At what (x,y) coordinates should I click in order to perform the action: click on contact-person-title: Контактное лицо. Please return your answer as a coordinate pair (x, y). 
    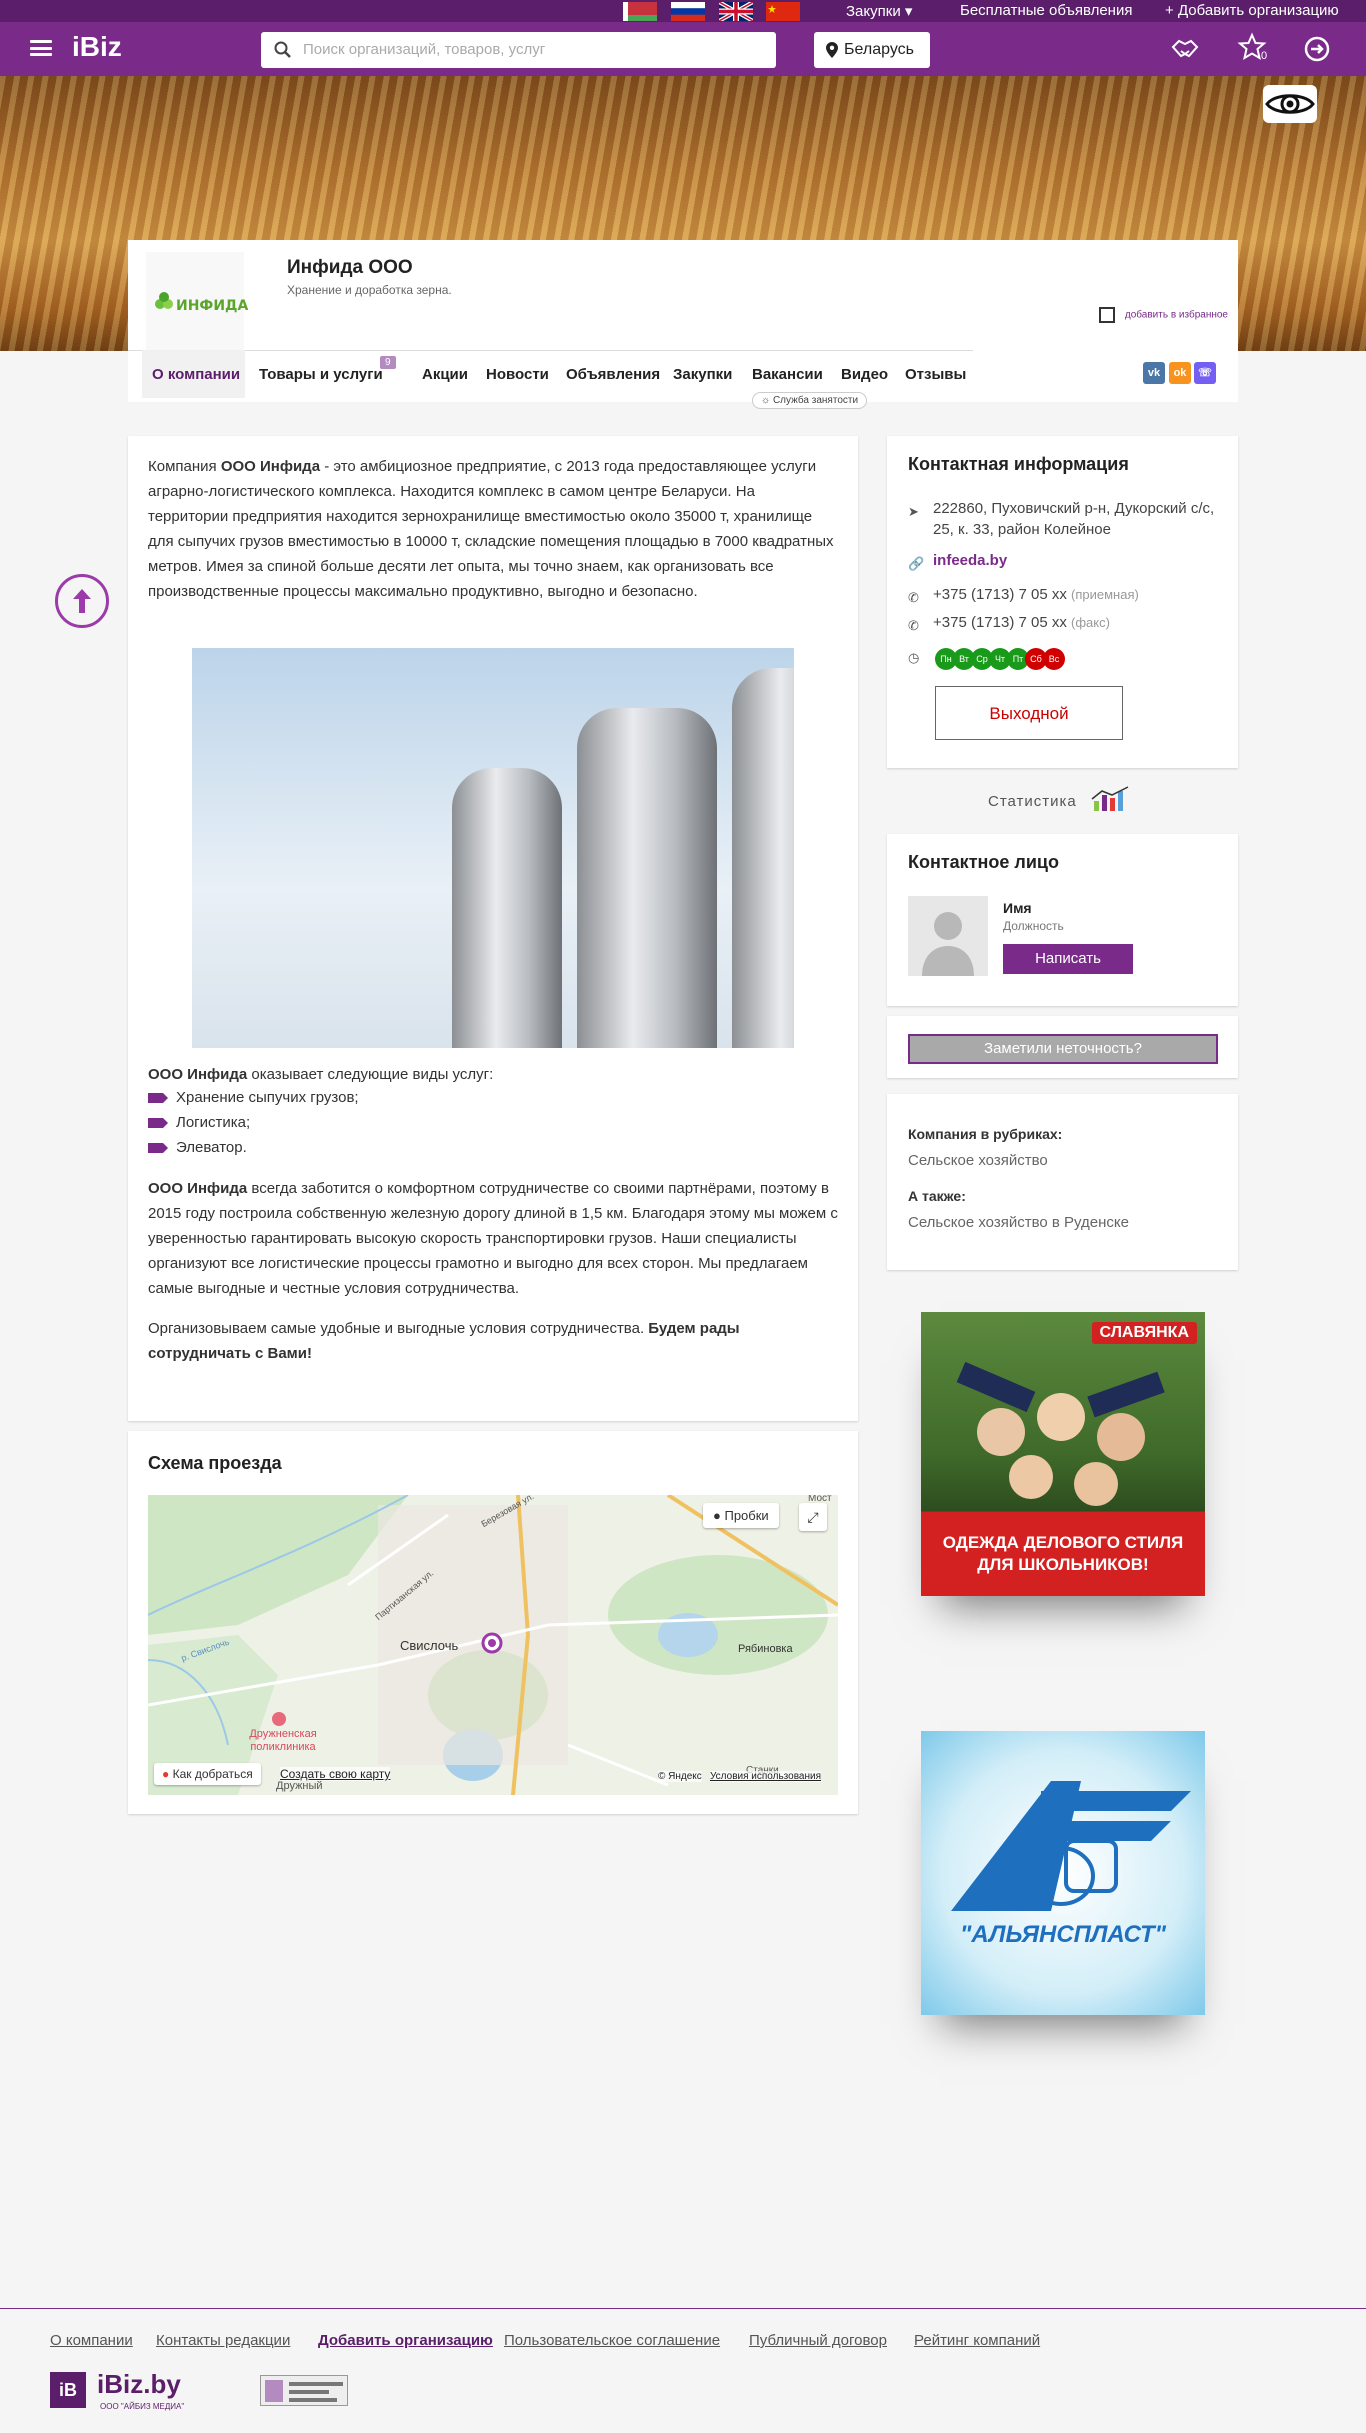
    Looking at the image, I should click on (983, 862).